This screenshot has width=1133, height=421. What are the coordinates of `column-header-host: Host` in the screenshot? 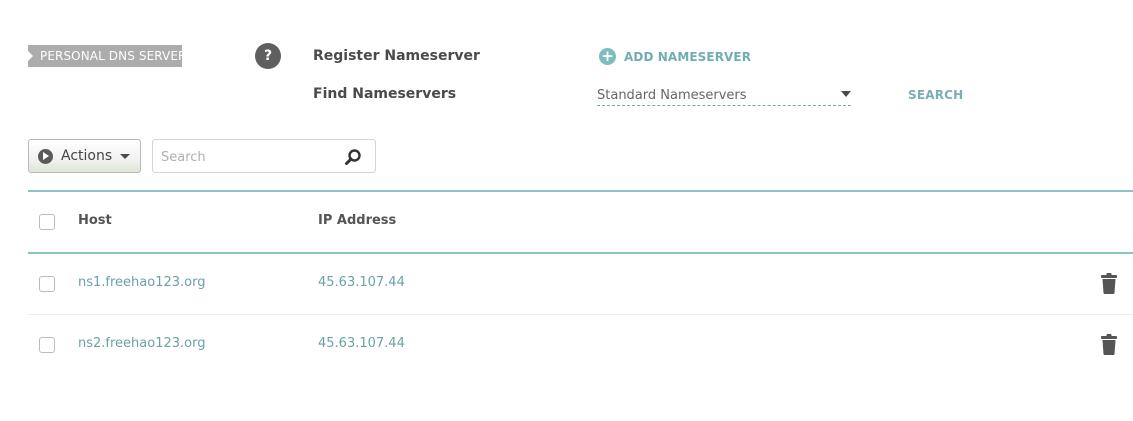 It's located at (95, 220).